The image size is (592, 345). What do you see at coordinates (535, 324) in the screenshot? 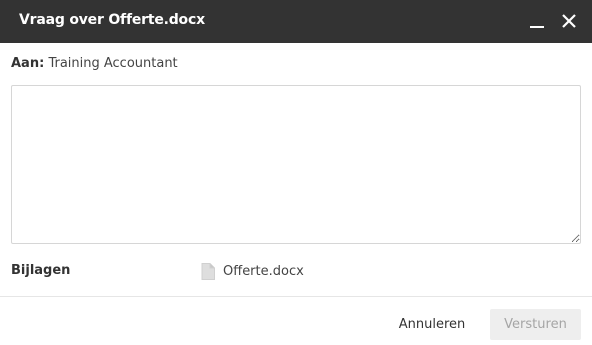
I see `send-button: Versturen` at bounding box center [535, 324].